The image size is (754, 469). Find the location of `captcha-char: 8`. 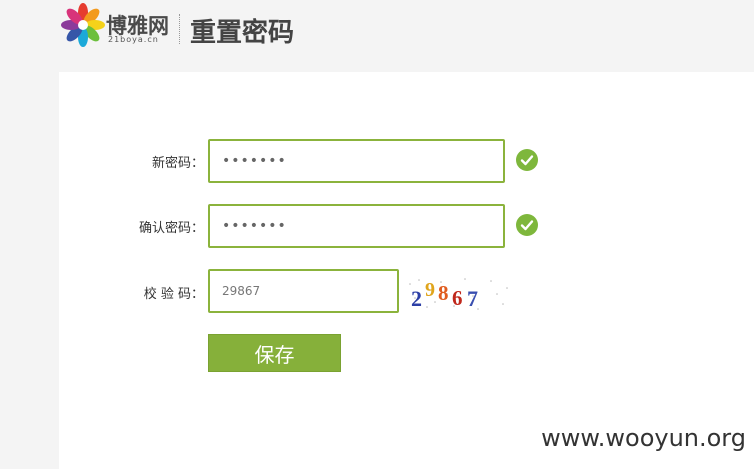

captcha-char: 8 is located at coordinates (443, 293).